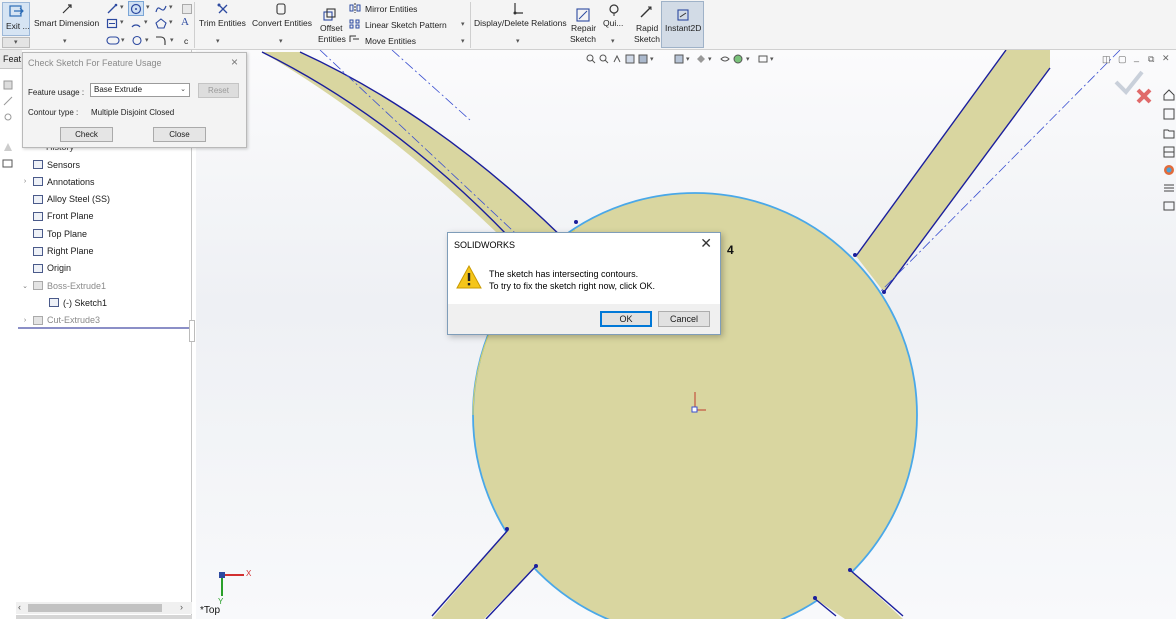 This screenshot has width=1176, height=619. Describe the element at coordinates (282, 23) in the screenshot. I see `convert-entities-button: Convert Entities` at that location.